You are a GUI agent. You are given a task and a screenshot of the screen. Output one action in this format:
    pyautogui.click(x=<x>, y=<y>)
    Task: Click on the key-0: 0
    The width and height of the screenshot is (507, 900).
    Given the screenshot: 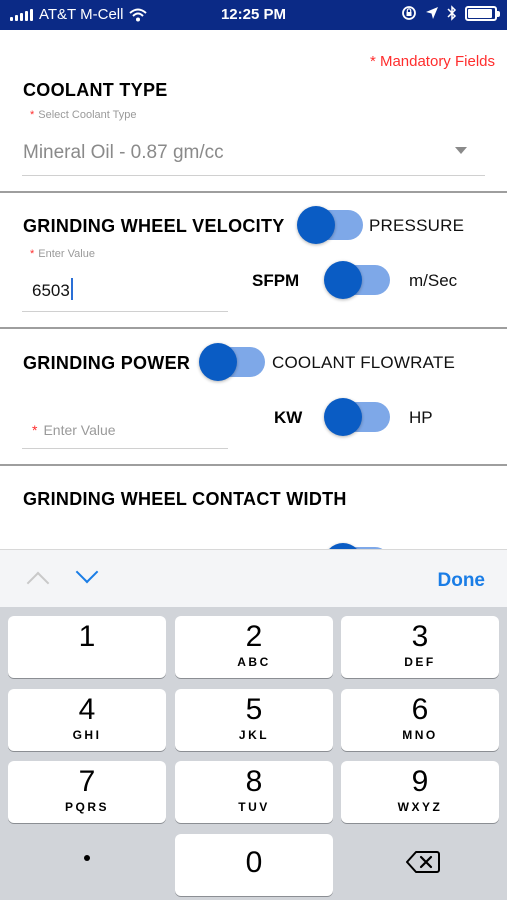 What is the action you would take?
    pyautogui.click(x=254, y=865)
    